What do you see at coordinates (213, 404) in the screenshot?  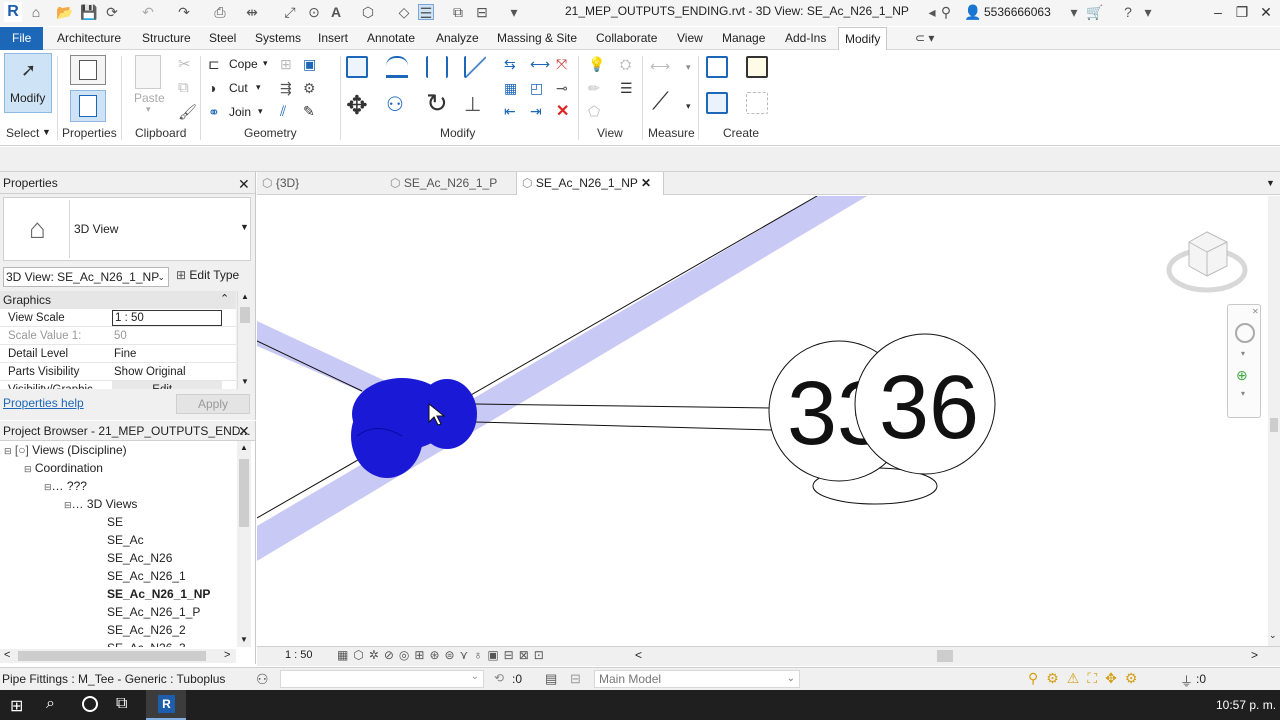 I see `apply-button: Apply` at bounding box center [213, 404].